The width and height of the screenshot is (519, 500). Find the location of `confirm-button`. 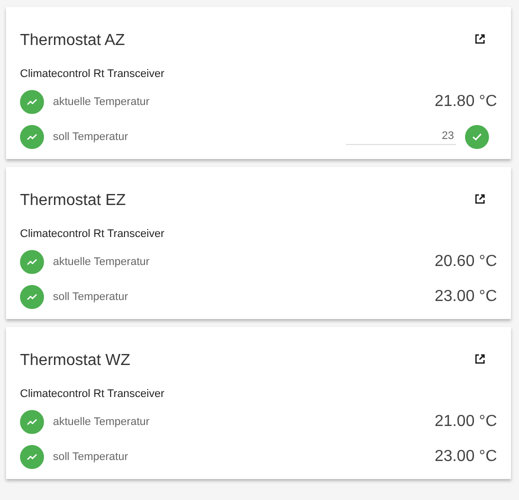

confirm-button is located at coordinates (477, 136).